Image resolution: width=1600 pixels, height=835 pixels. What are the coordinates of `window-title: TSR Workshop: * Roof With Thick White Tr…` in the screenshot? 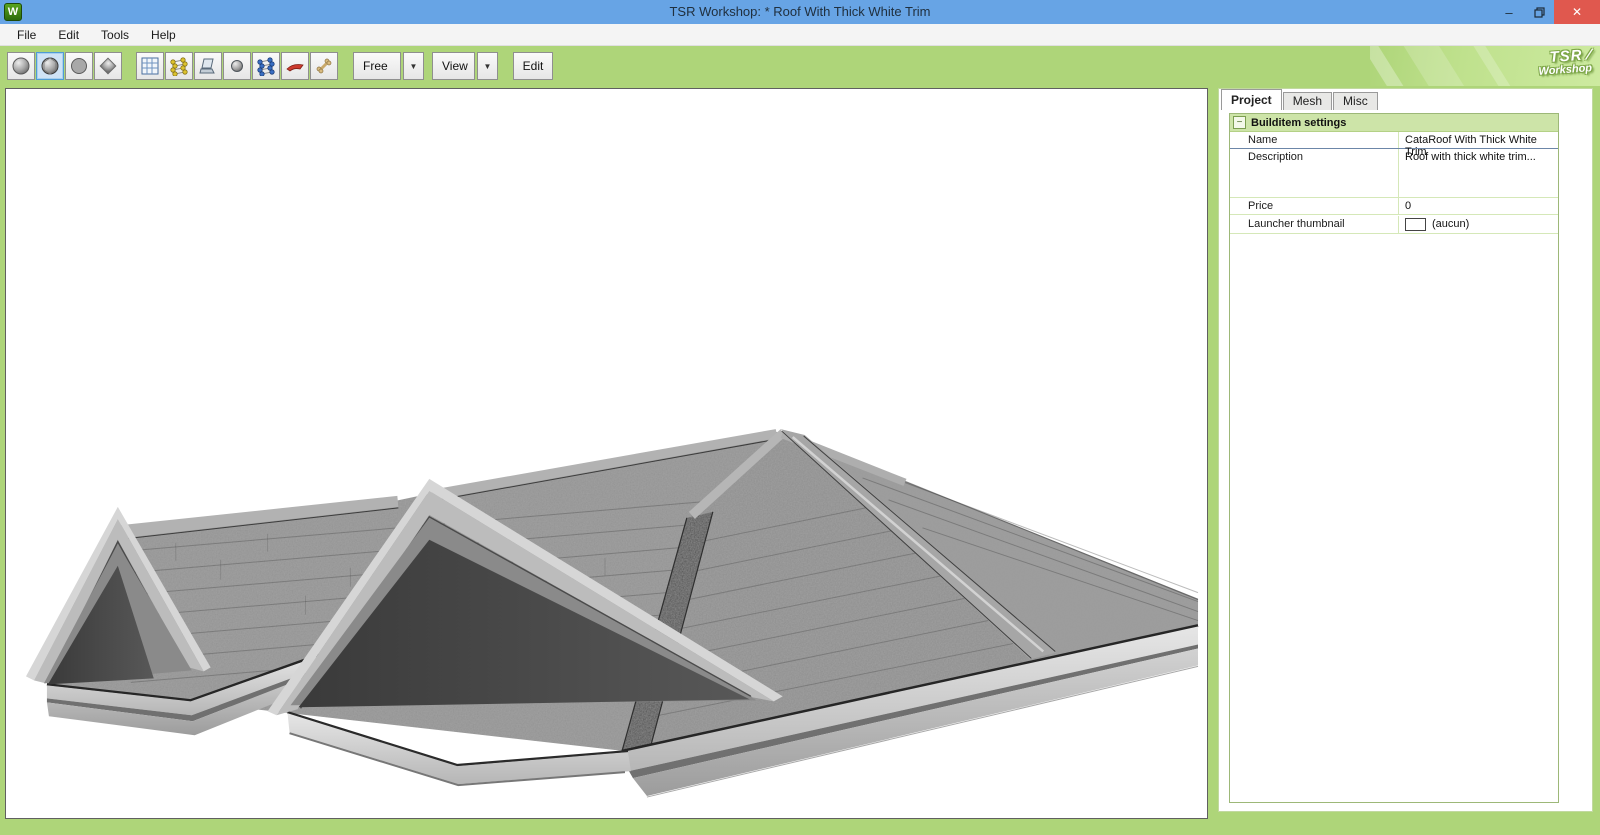 It's located at (800, 11).